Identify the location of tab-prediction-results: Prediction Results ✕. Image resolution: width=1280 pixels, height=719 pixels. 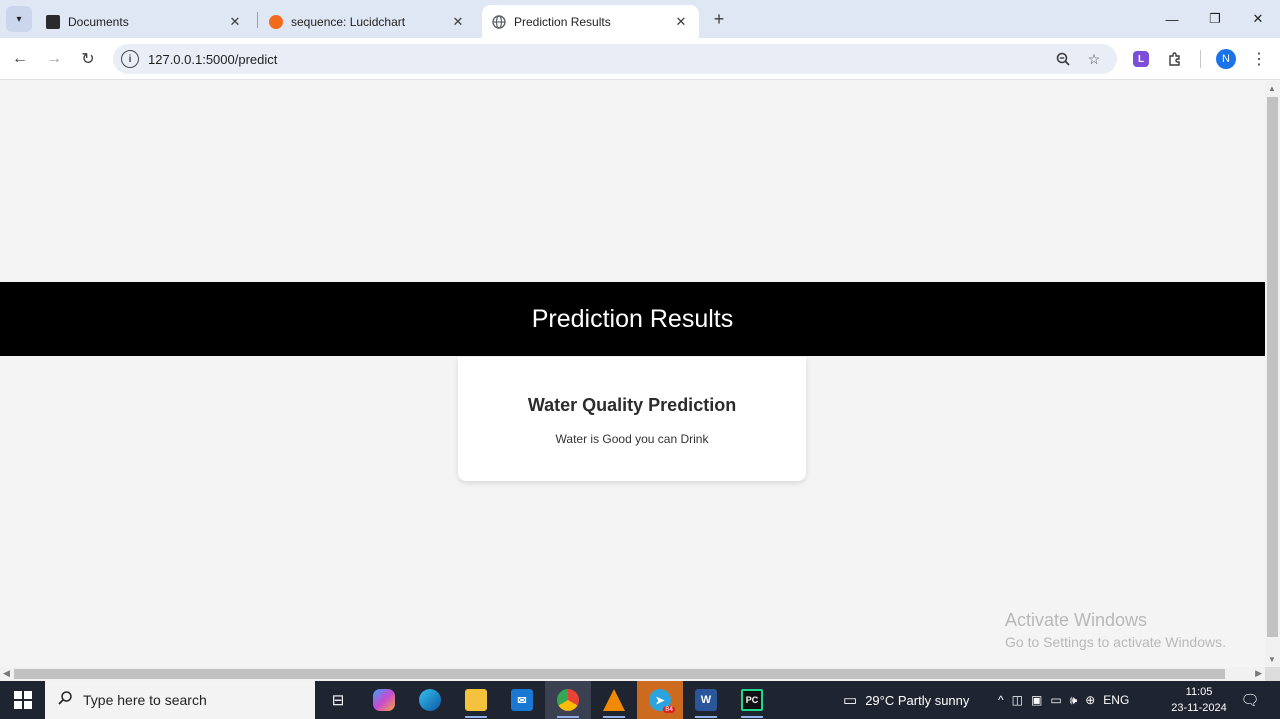
(590, 21).